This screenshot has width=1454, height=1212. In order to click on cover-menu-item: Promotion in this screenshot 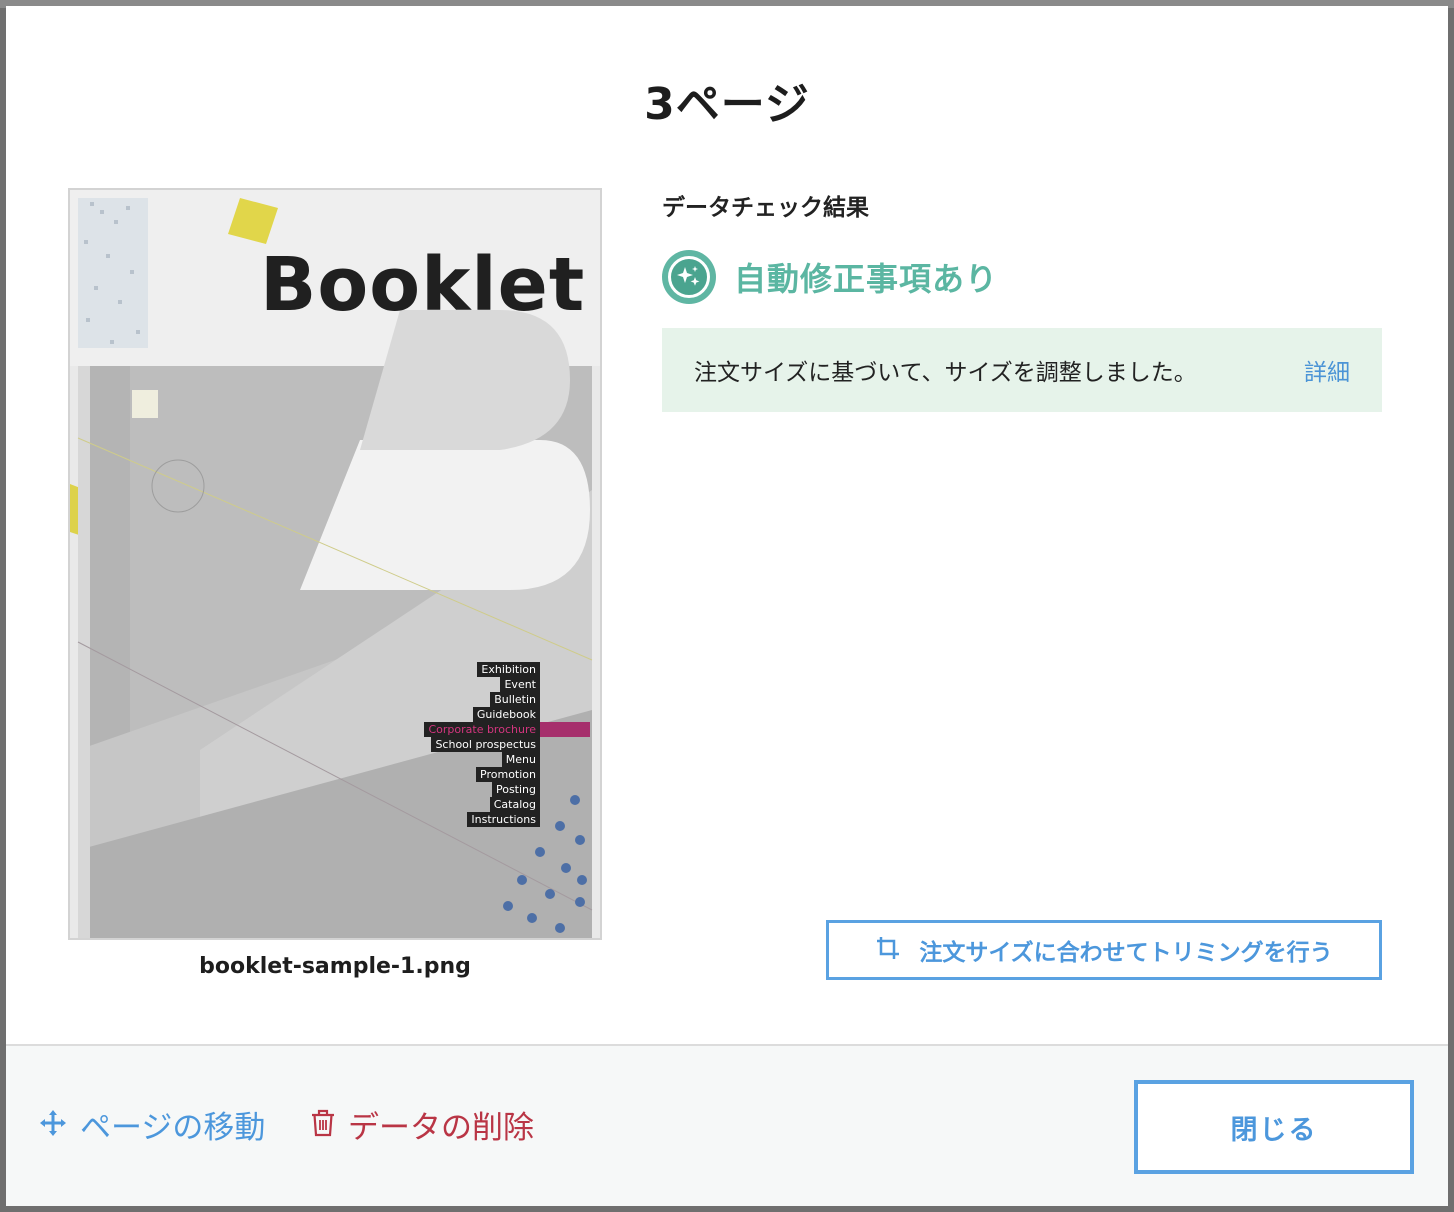, I will do `click(508, 774)`.